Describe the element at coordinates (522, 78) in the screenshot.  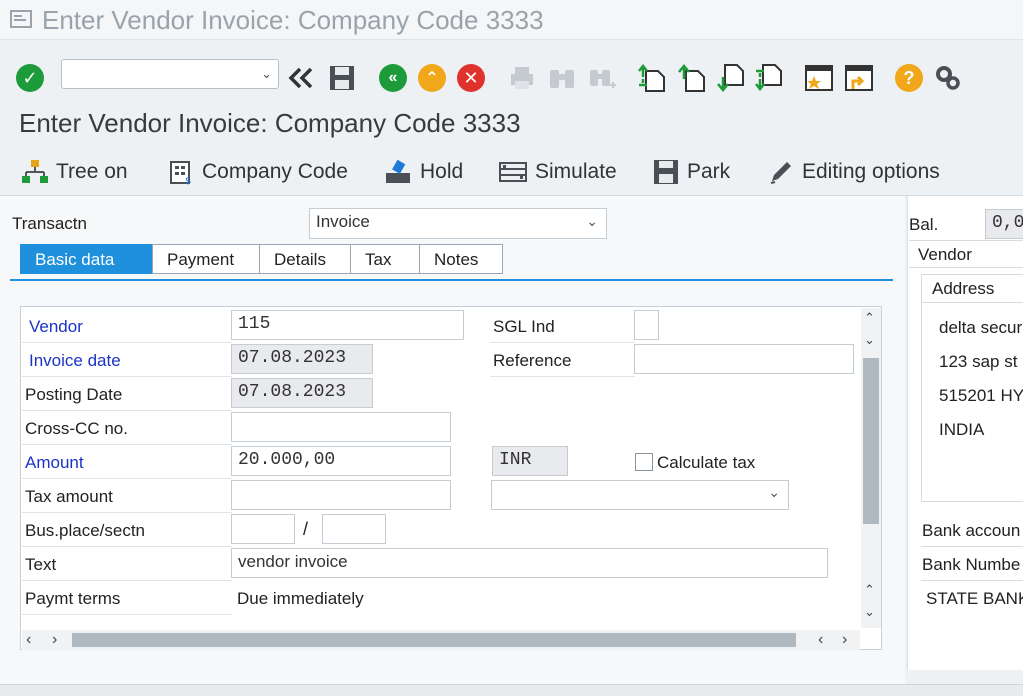
I see `print-button` at that location.